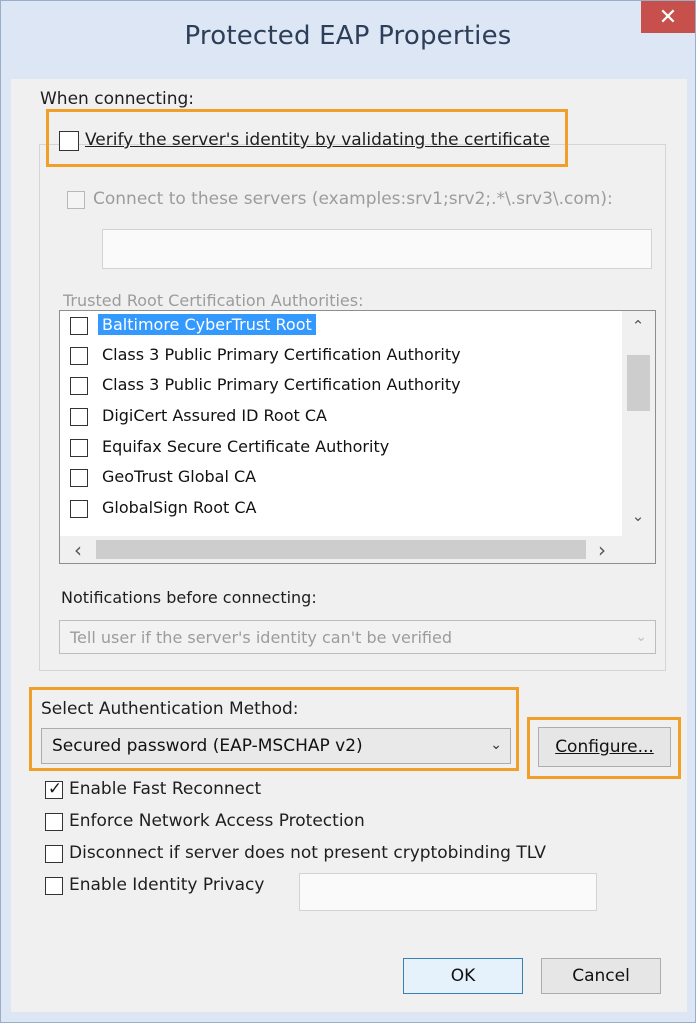 The width and height of the screenshot is (696, 1023). I want to click on list-item-label: Equifax Secure Certificate Authority, so click(246, 446).